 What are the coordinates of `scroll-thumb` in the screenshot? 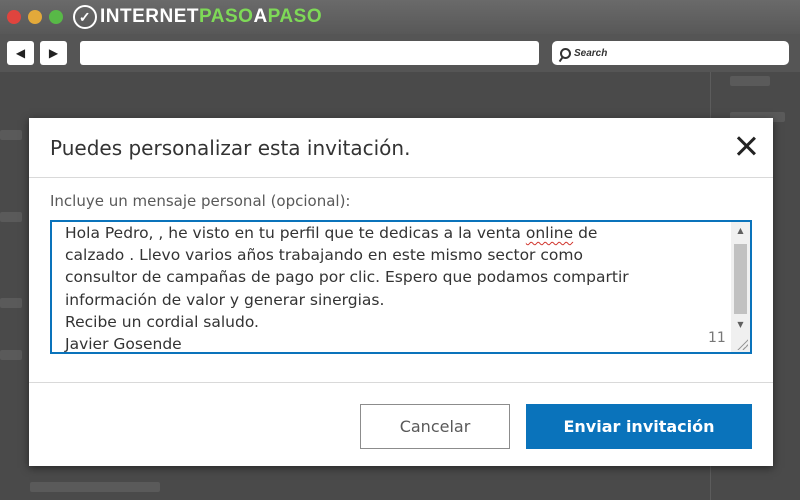 It's located at (740, 279).